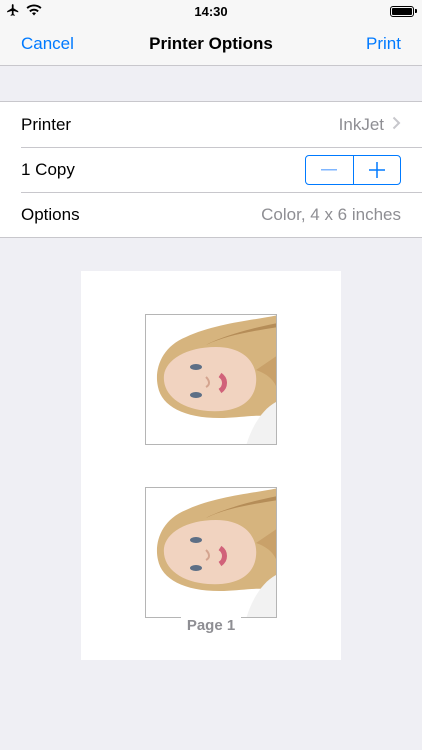 The width and height of the screenshot is (422, 750). I want to click on copies-stepper, so click(353, 169).